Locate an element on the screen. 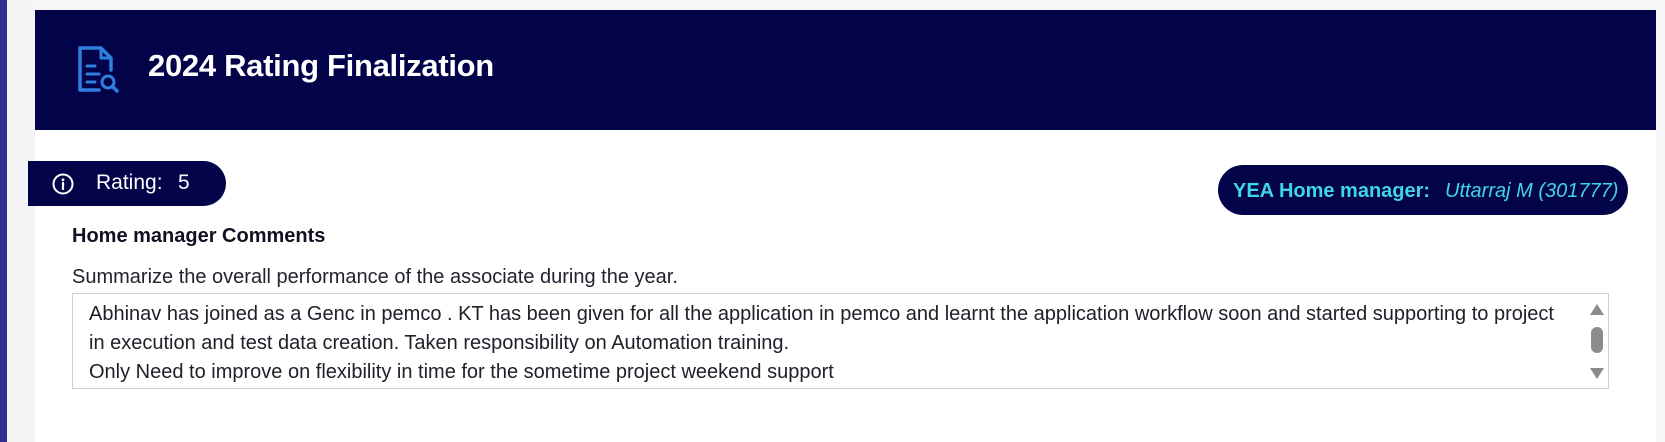  scroll-thumb is located at coordinates (1597, 340).